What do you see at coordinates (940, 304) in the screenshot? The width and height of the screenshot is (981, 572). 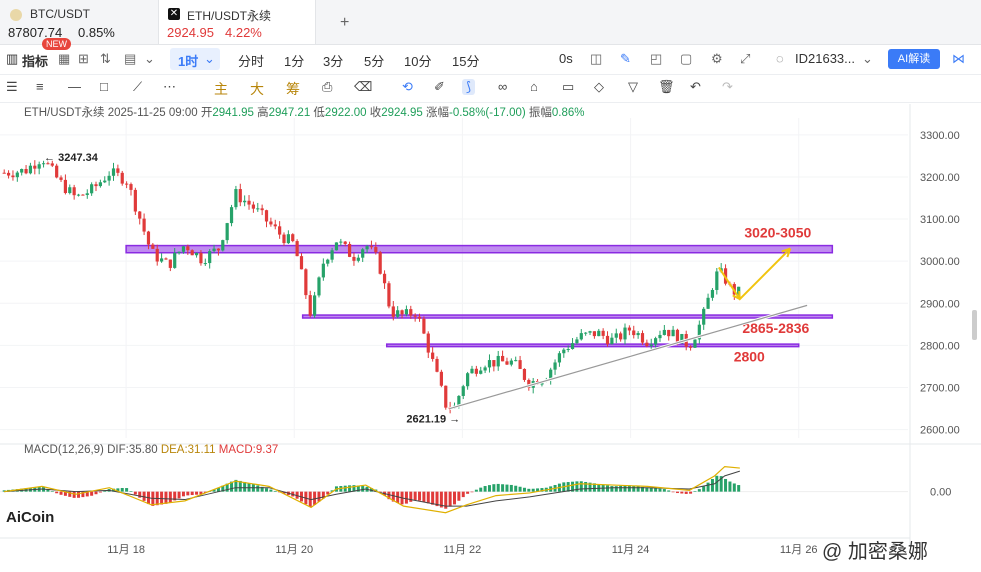 I see `y-tick-label: 2900.00` at bounding box center [940, 304].